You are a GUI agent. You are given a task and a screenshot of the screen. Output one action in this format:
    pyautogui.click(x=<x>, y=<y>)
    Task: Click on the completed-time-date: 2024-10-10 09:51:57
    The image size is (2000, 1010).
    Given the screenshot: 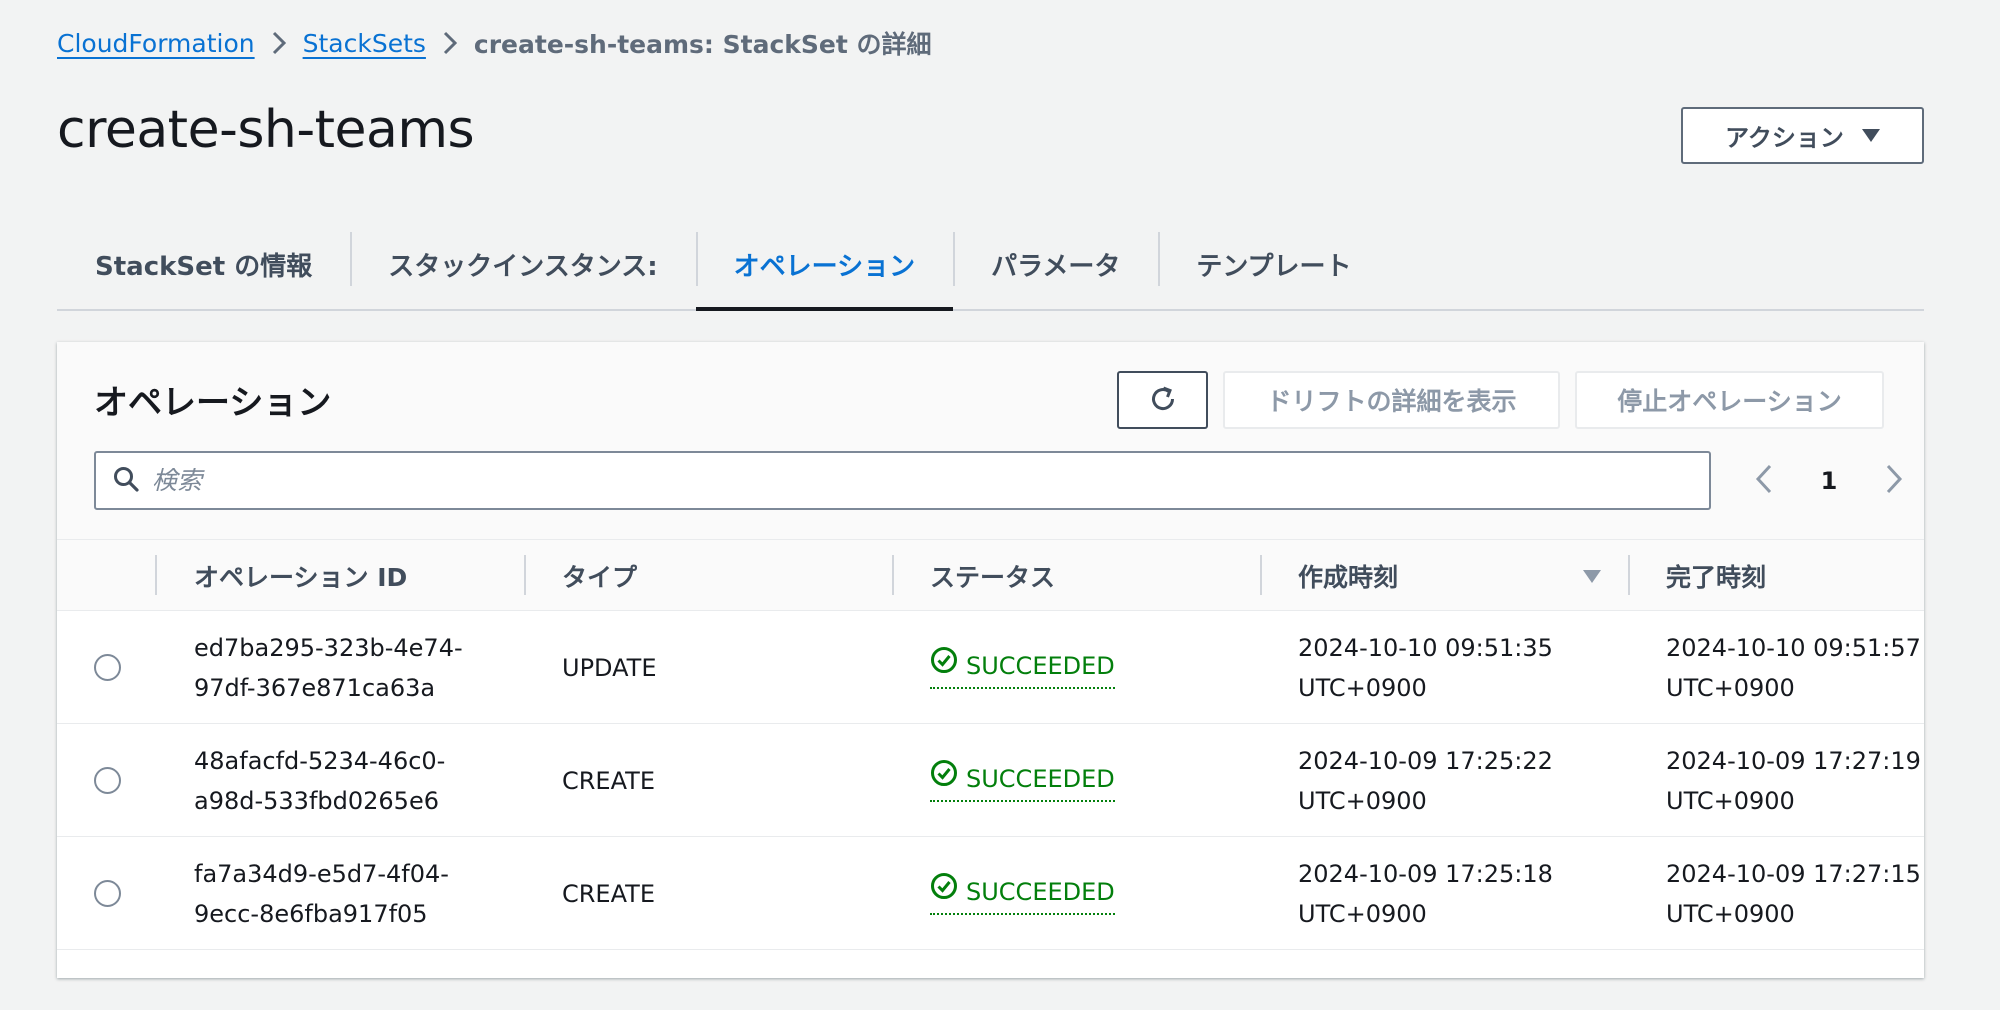 What is the action you would take?
    pyautogui.click(x=1793, y=647)
    